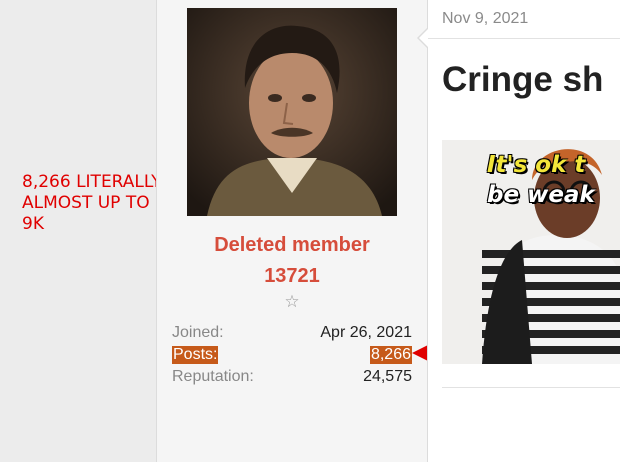 The height and width of the screenshot is (462, 620). What do you see at coordinates (213, 376) in the screenshot?
I see `stat-label-reputation: Reputation:` at bounding box center [213, 376].